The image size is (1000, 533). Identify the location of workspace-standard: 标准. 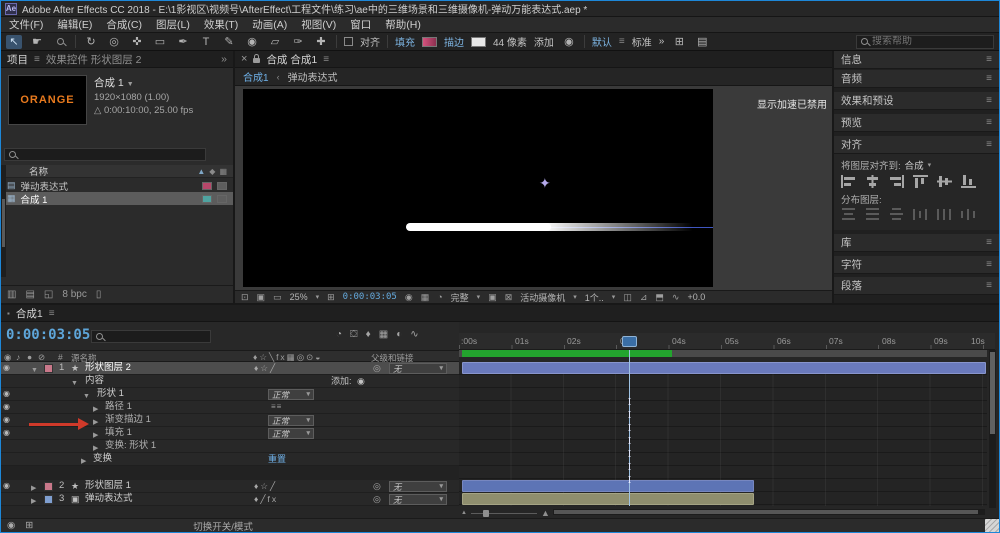
(642, 41).